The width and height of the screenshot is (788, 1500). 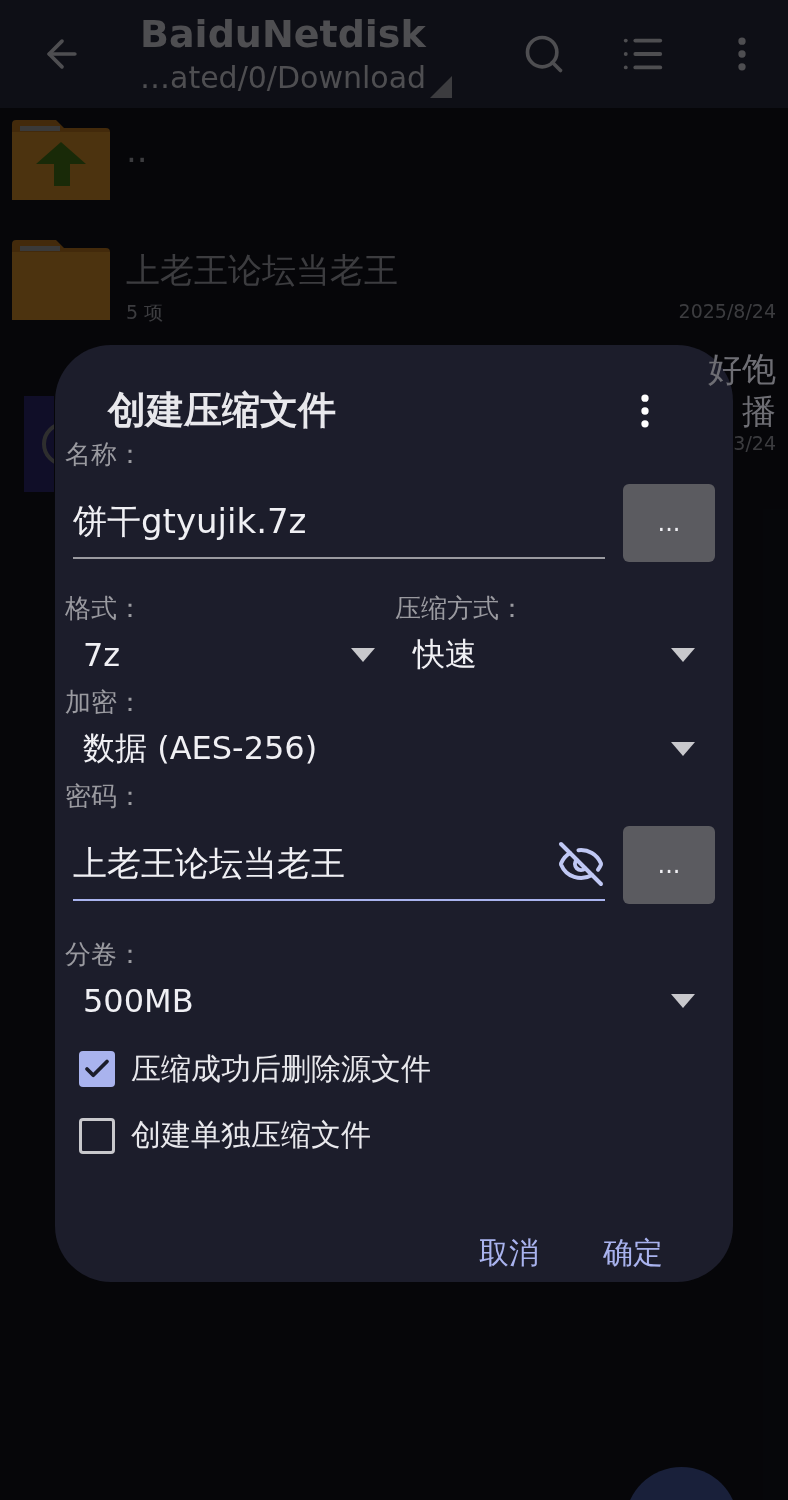 I want to click on field-label: 名称：, so click(x=104, y=454).